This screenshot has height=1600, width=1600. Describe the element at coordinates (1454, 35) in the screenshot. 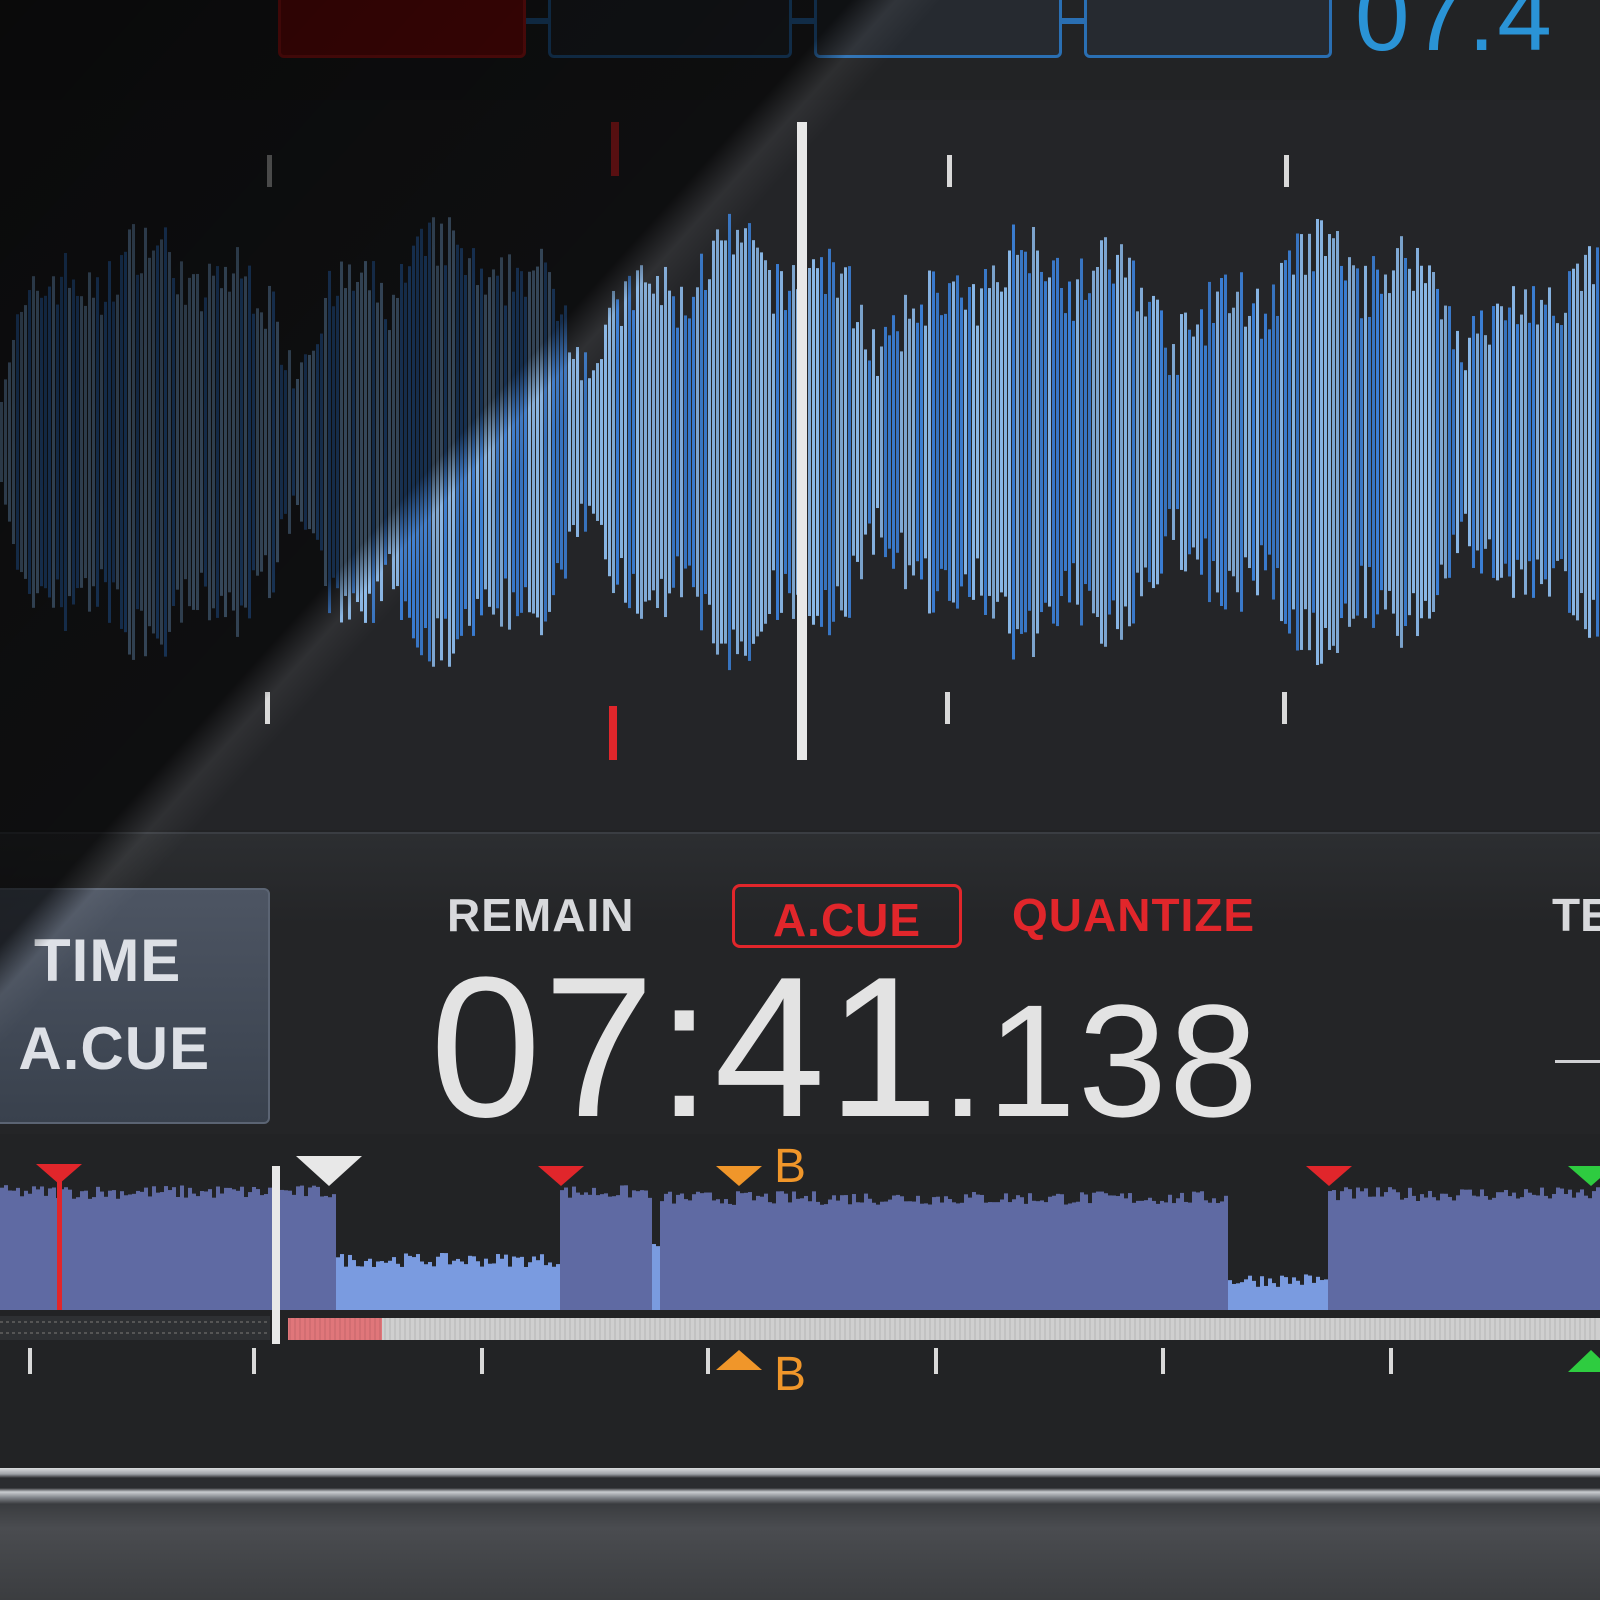

I see `top-time-readout: 07.4` at that location.